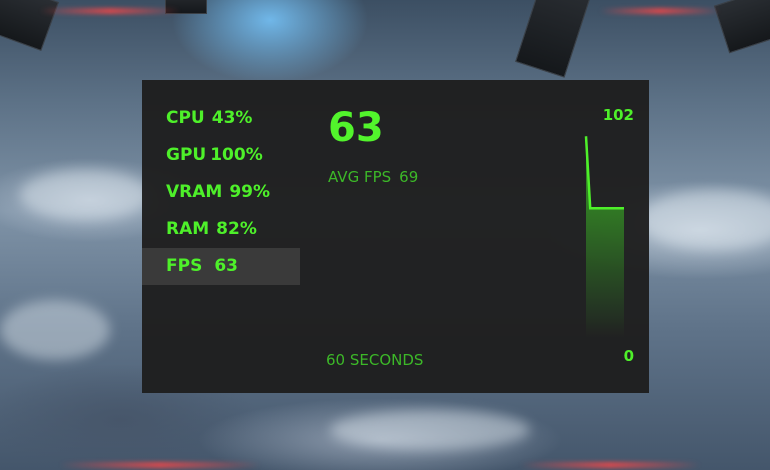  What do you see at coordinates (604, 173) in the screenshot?
I see `fps-line` at bounding box center [604, 173].